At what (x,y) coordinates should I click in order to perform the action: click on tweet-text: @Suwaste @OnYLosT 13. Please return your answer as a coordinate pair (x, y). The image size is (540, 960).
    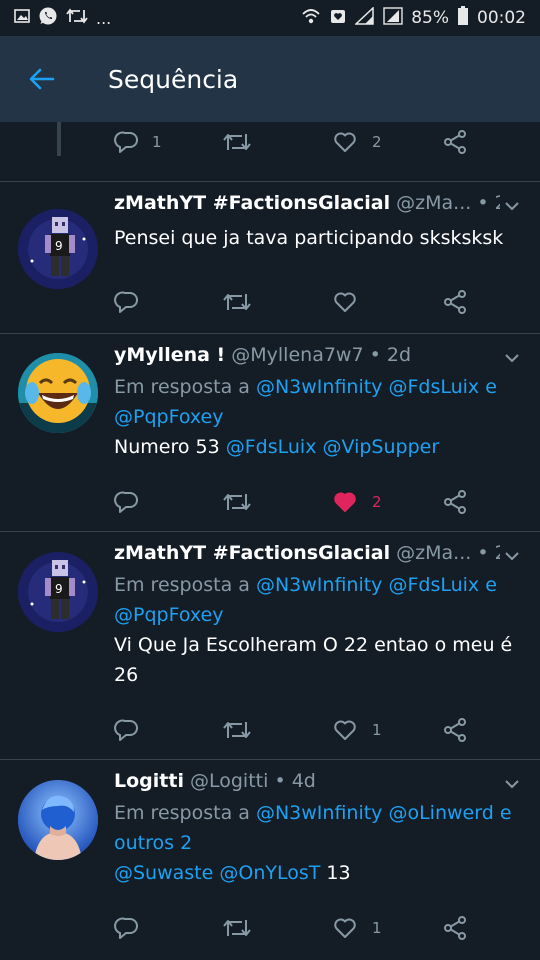
    Looking at the image, I should click on (315, 873).